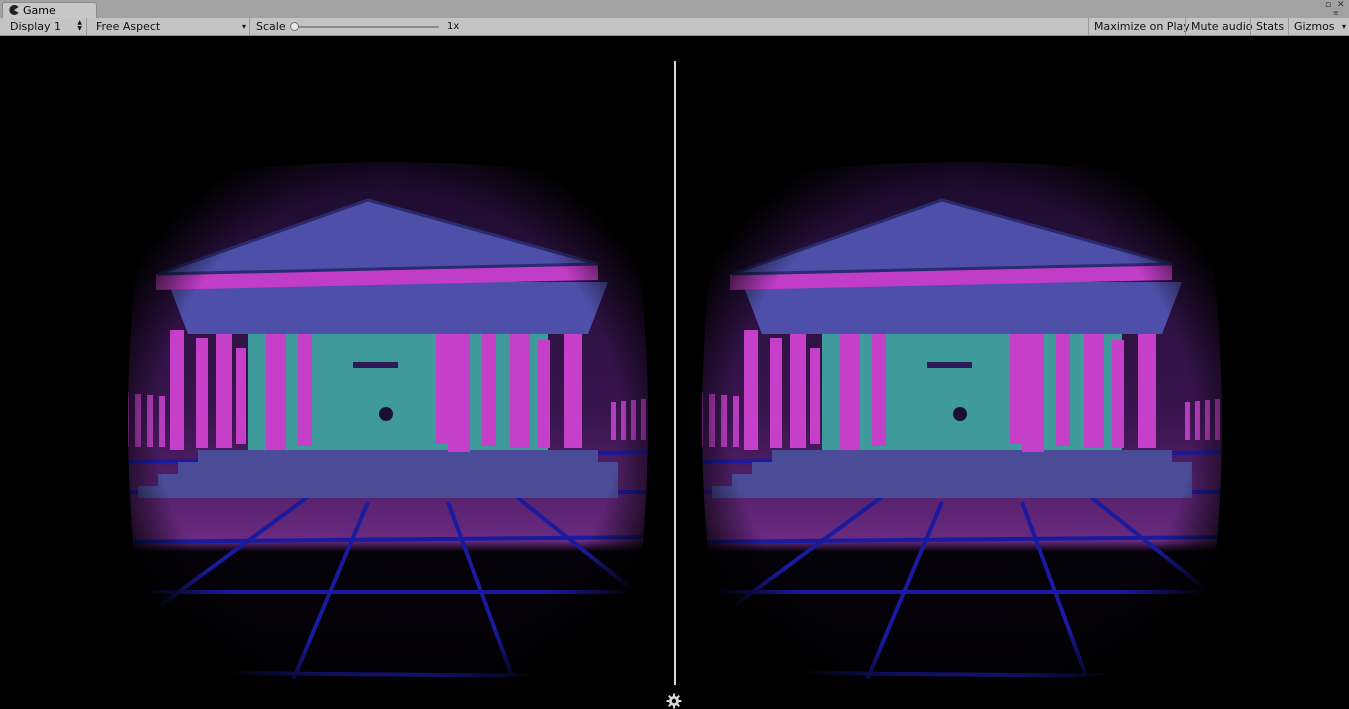 The height and width of the screenshot is (709, 1349). I want to click on gizmos-label: Gizmos, so click(1314, 26).